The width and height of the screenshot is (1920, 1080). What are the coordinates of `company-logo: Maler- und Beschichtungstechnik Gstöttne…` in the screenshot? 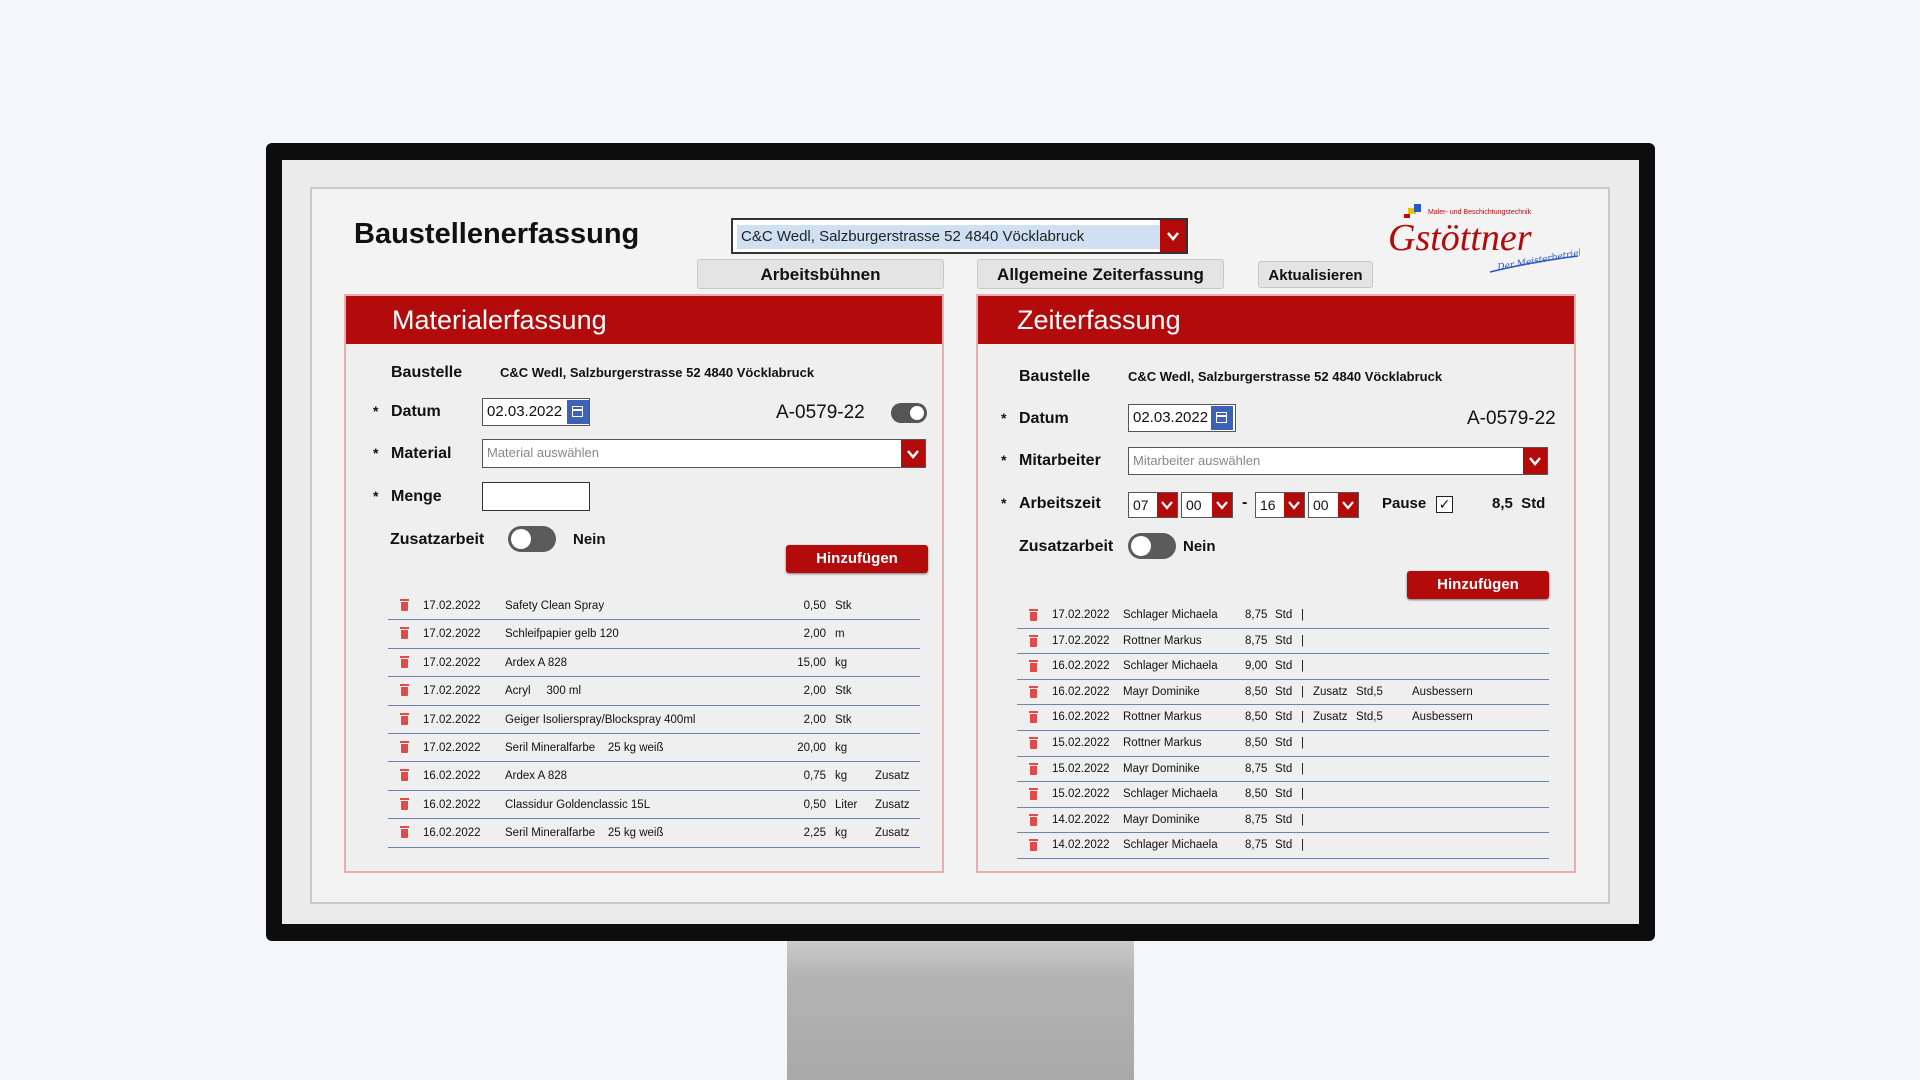 It's located at (1482, 241).